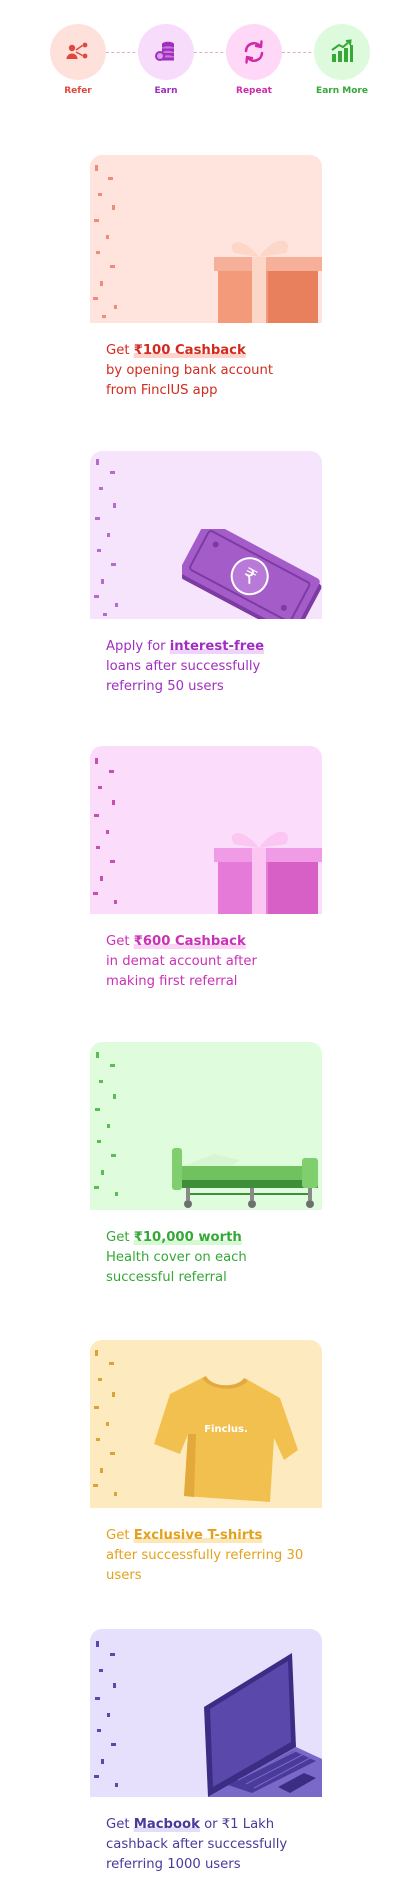 The image size is (414, 1896). Describe the element at coordinates (176, 1267) in the screenshot. I see `reward-description: Health cover on each successful referral` at that location.